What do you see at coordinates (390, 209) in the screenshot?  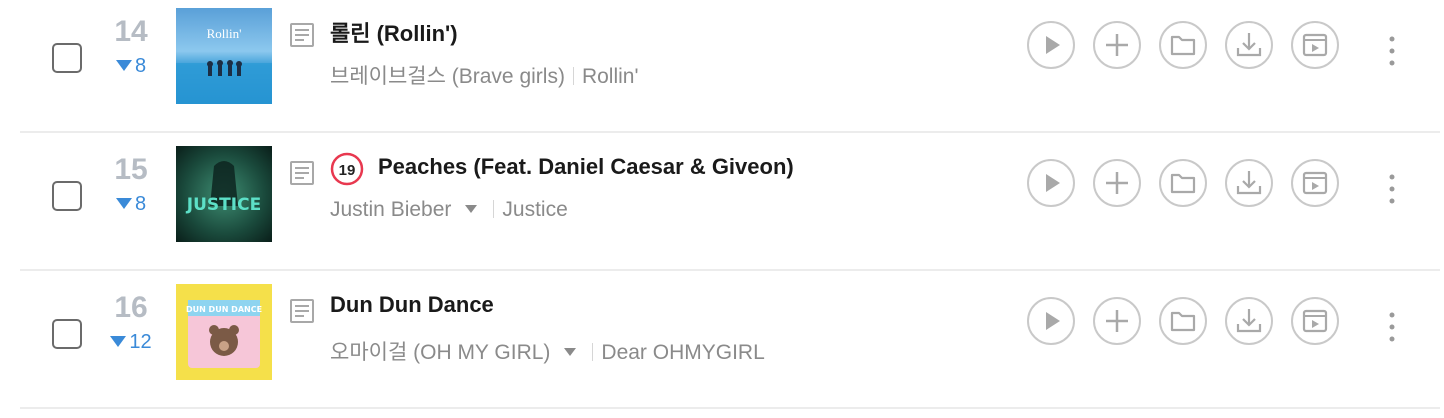 I see `artist-link: Justin Bieber` at bounding box center [390, 209].